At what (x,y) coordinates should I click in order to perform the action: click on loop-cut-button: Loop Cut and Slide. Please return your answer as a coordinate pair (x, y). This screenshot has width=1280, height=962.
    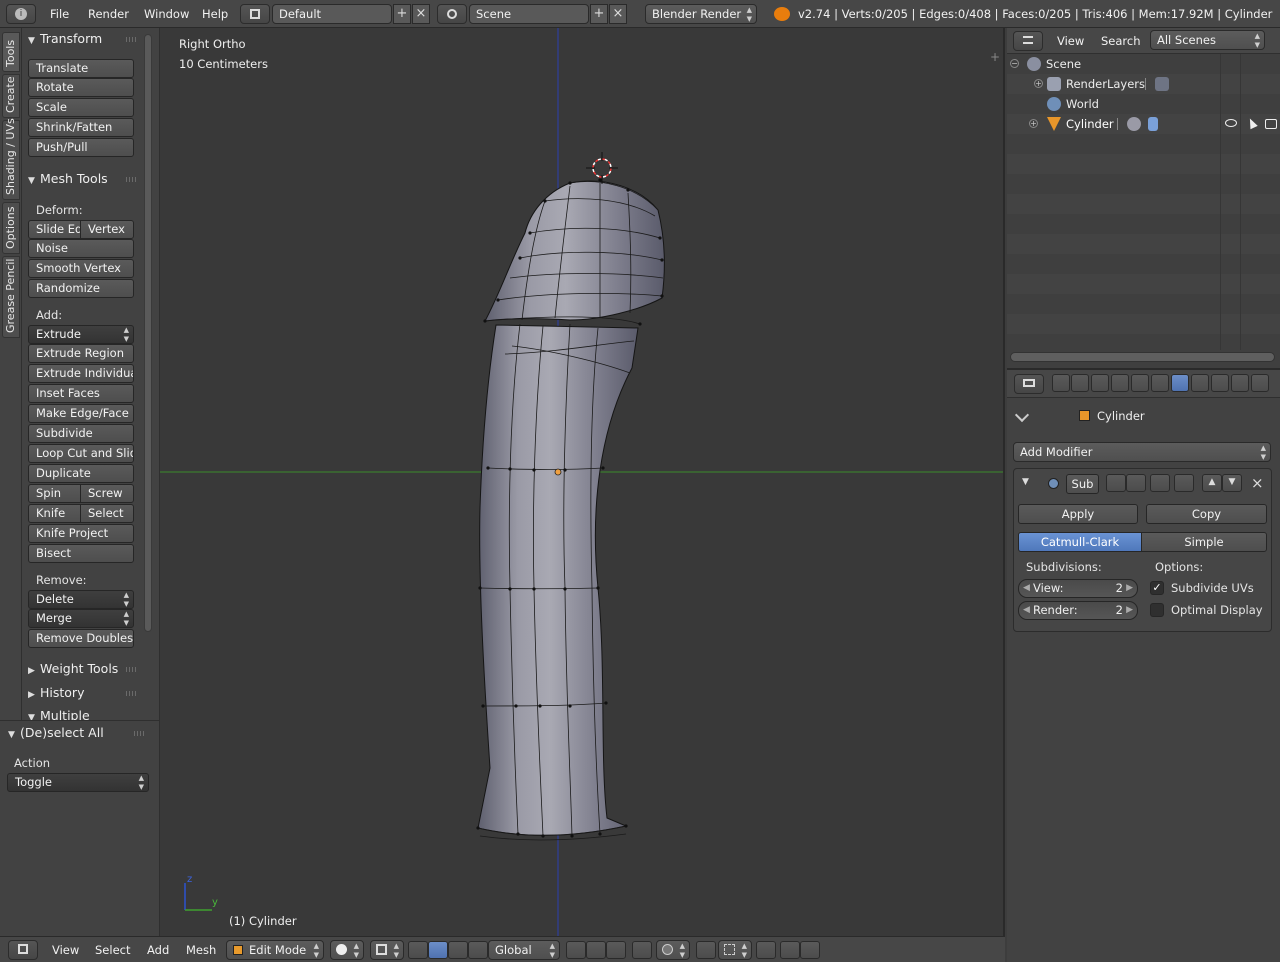
    Looking at the image, I should click on (81, 453).